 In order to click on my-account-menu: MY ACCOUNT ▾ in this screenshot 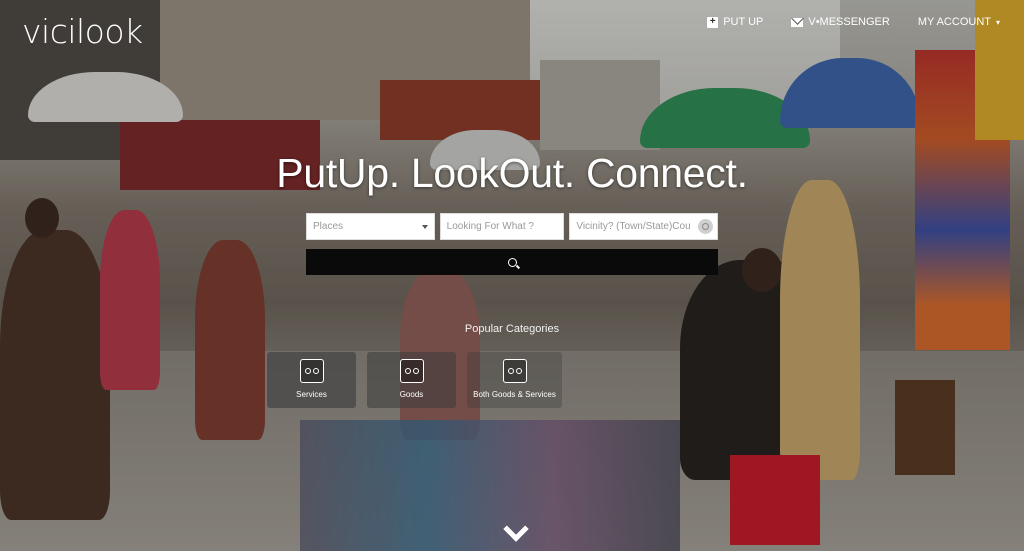, I will do `click(959, 22)`.